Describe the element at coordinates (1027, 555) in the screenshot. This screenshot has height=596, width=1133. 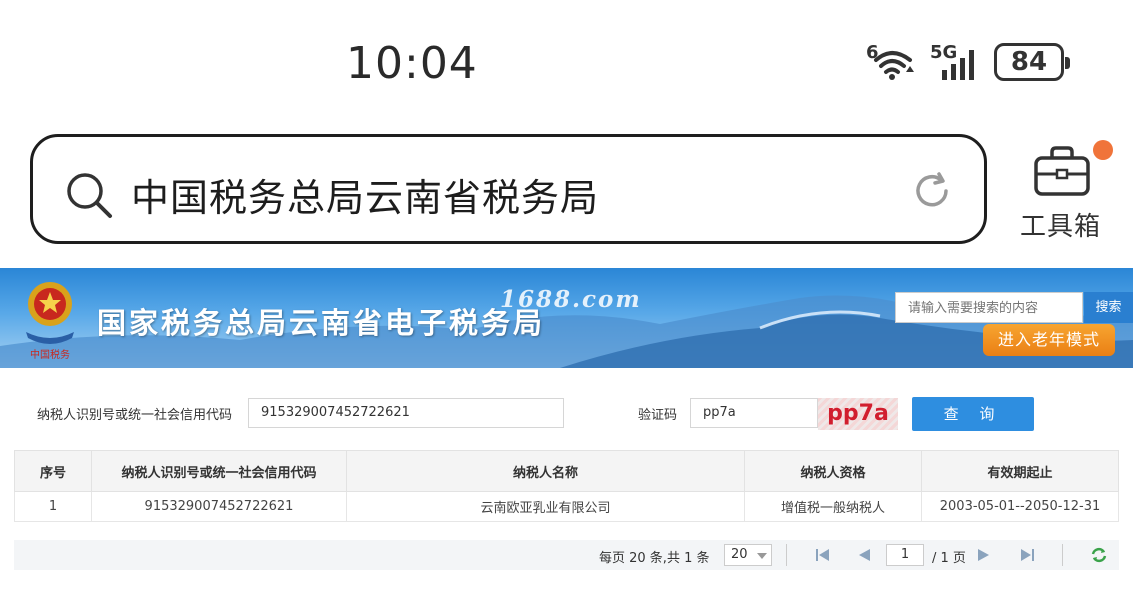
I see `last-page-icon` at that location.